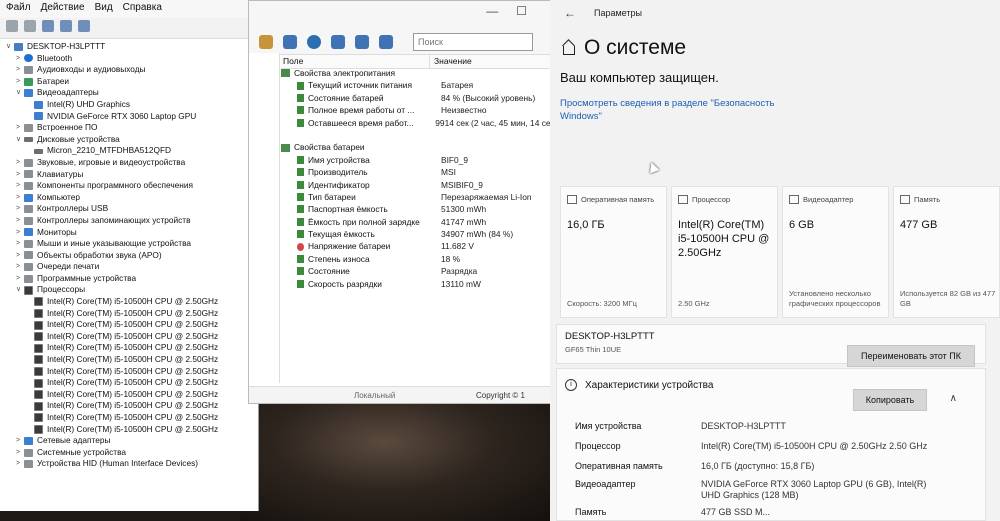 This screenshot has height=521, width=1000. I want to click on property-row: Тип батареи Перезаряжаемая Li-Ion, so click(419, 197).